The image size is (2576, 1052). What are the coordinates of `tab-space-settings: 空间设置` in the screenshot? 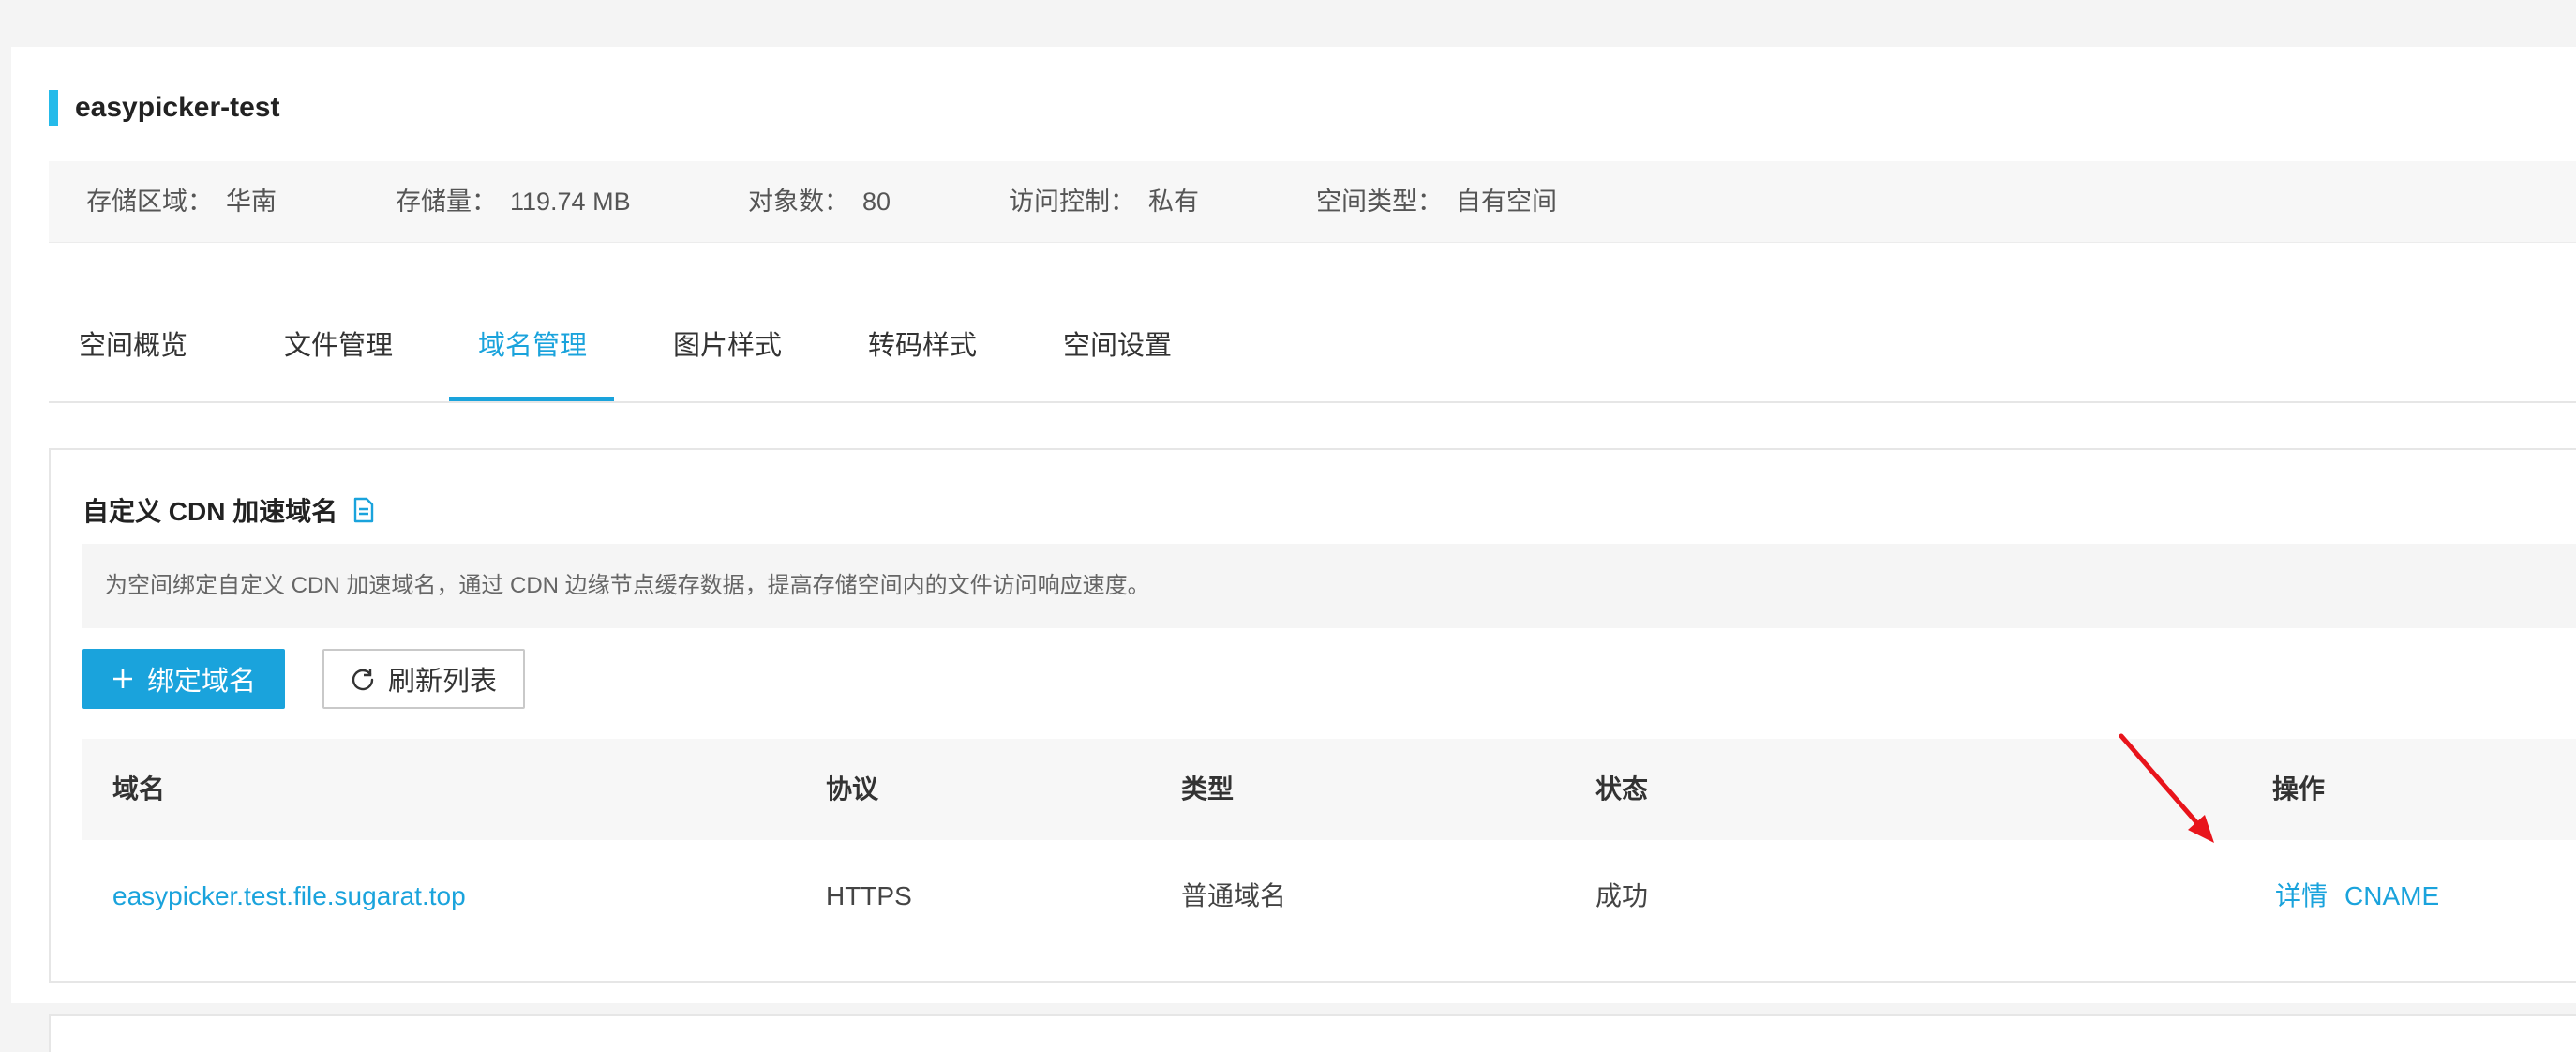 It's located at (1117, 346).